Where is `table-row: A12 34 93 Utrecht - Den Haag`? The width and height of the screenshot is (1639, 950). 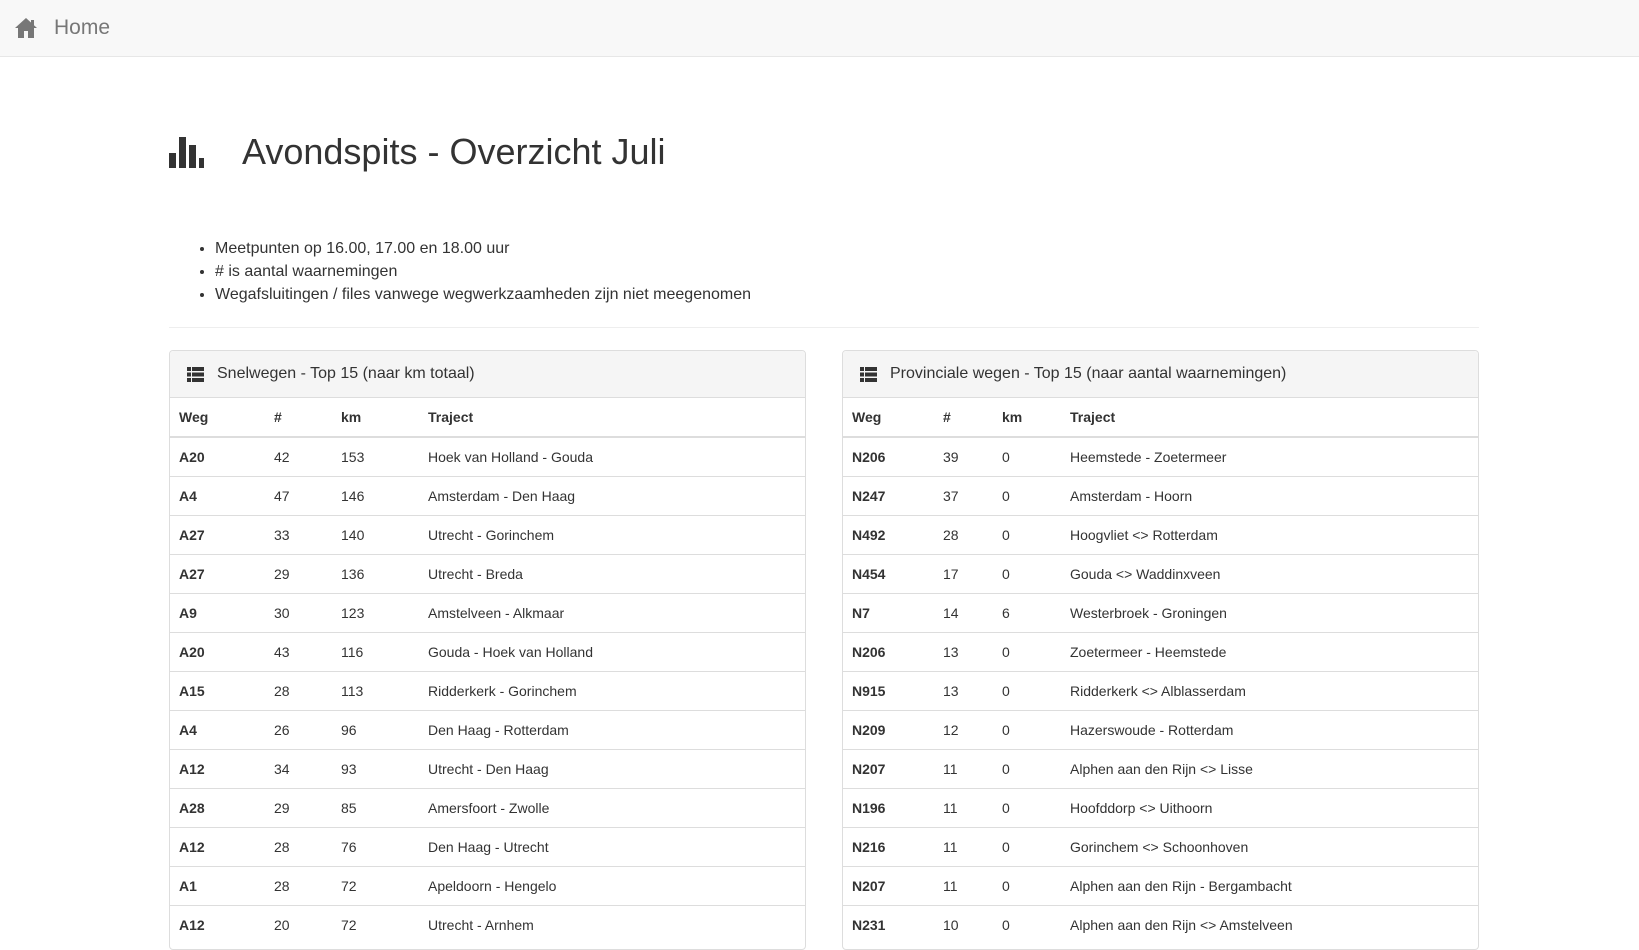
table-row: A12 34 93 Utrecht - Den Haag is located at coordinates (487, 769).